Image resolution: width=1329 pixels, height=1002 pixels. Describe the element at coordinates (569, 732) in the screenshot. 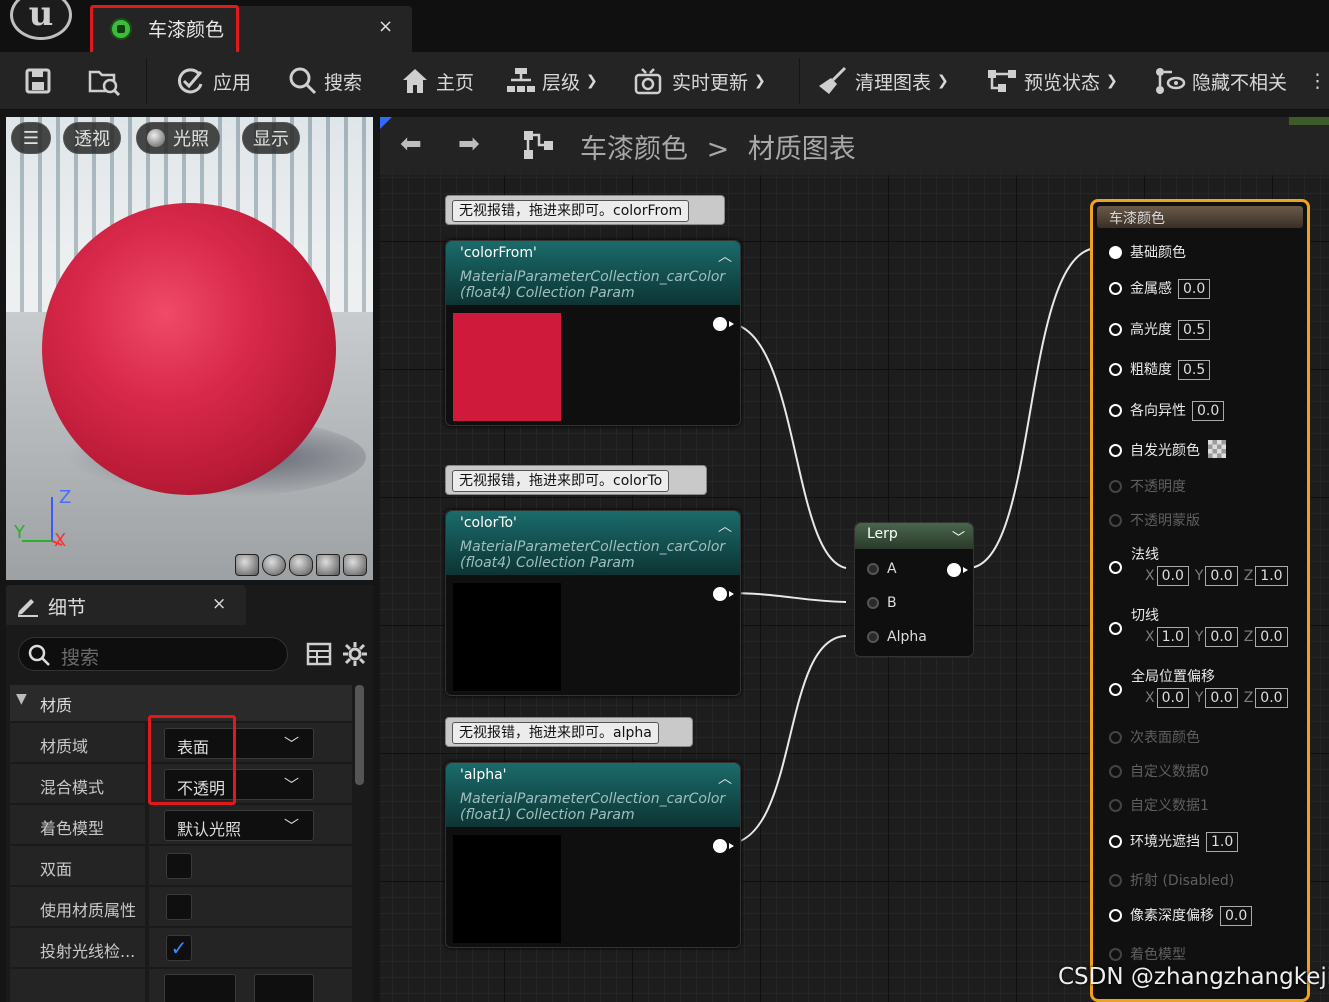

I see `comment-box: 无视报错，拖进来即可。alpha` at that location.